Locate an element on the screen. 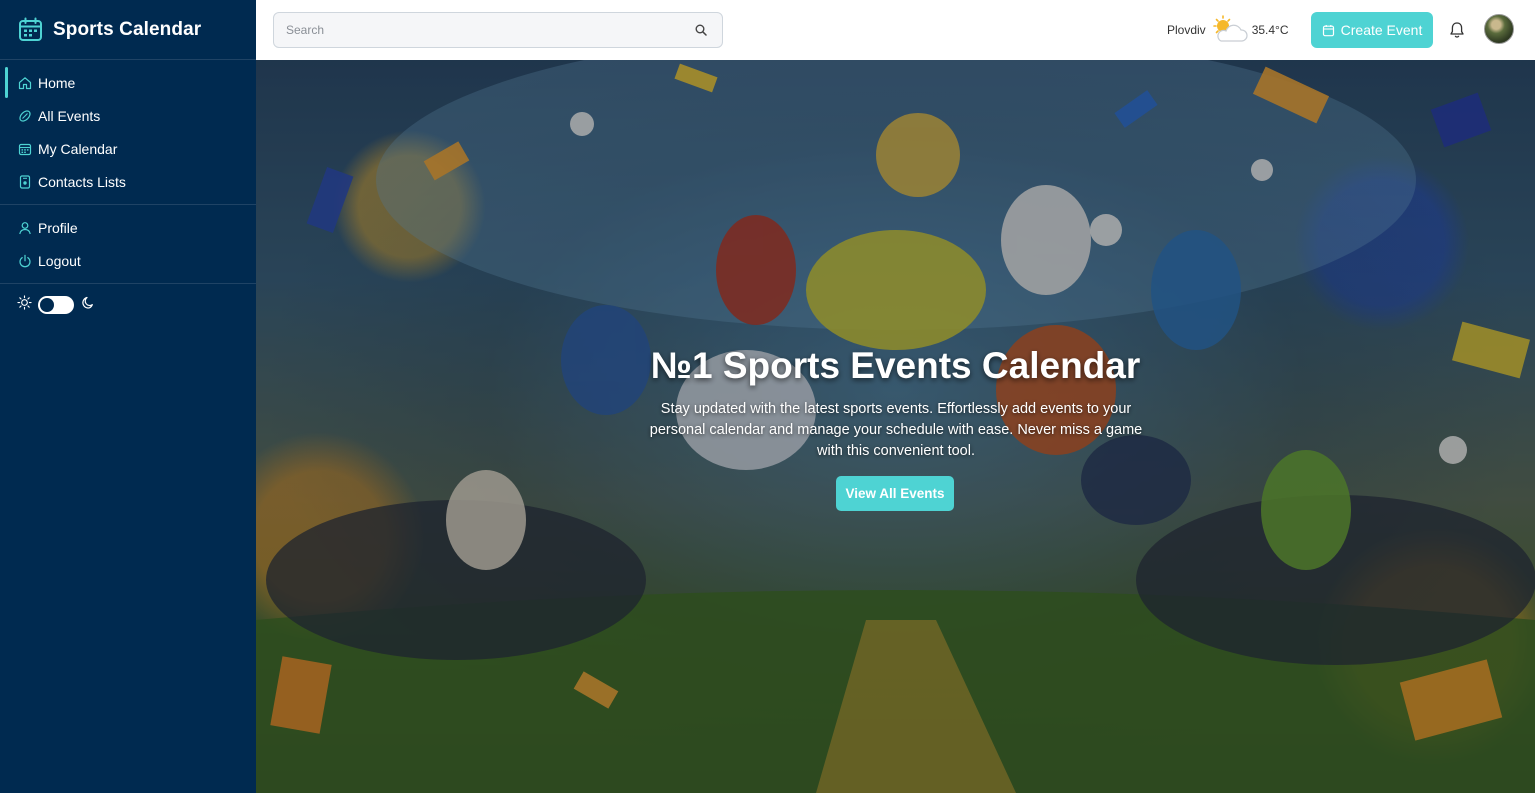 This screenshot has width=1535, height=793. sidebar-item-my-calendar: My Calendar is located at coordinates (128, 148).